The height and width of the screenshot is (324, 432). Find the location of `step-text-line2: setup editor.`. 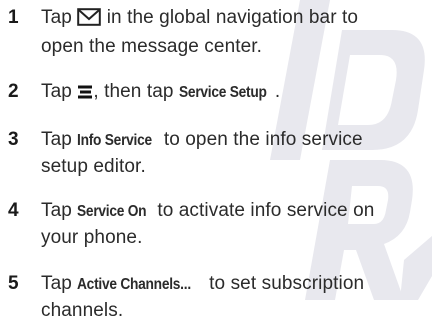

step-text-line2: setup editor. is located at coordinates (93, 166).